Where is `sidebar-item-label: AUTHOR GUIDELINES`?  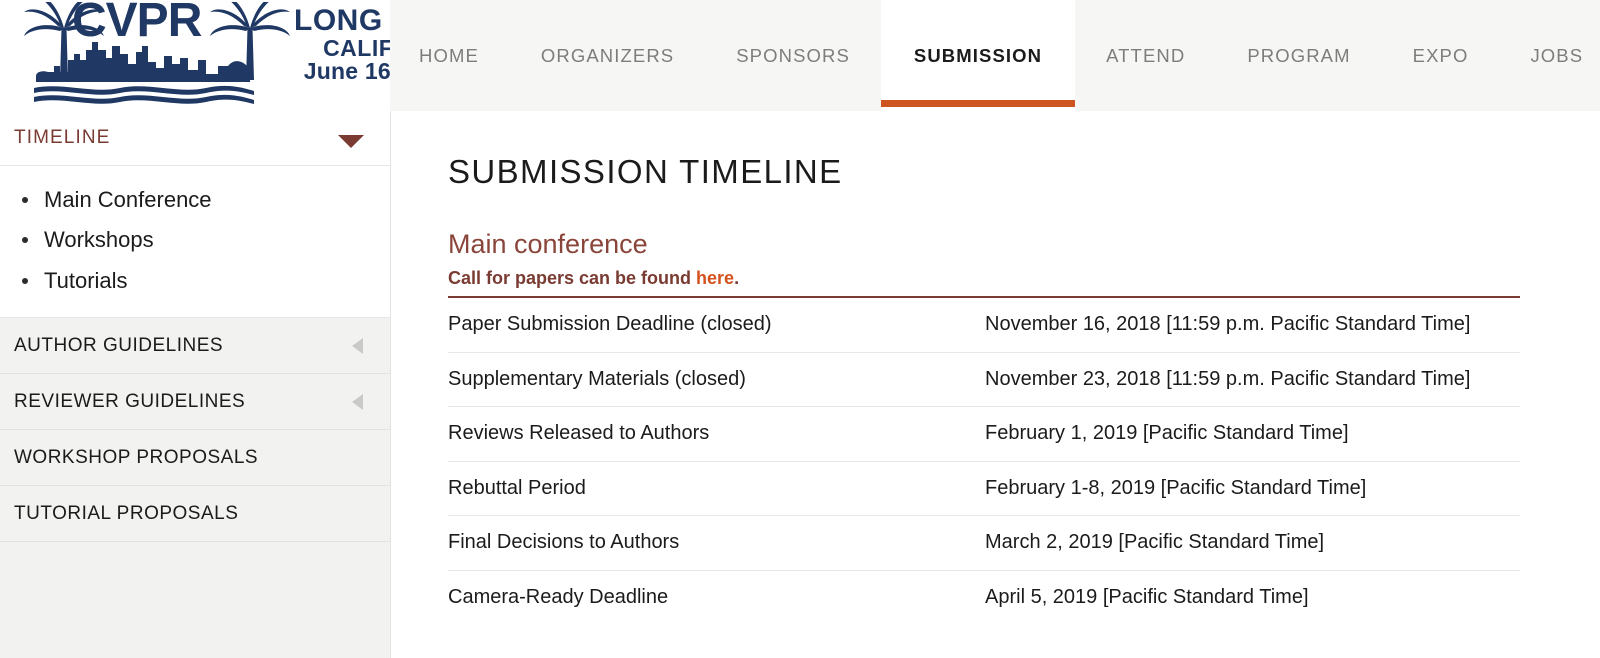
sidebar-item-label: AUTHOR GUIDELINES is located at coordinates (119, 345).